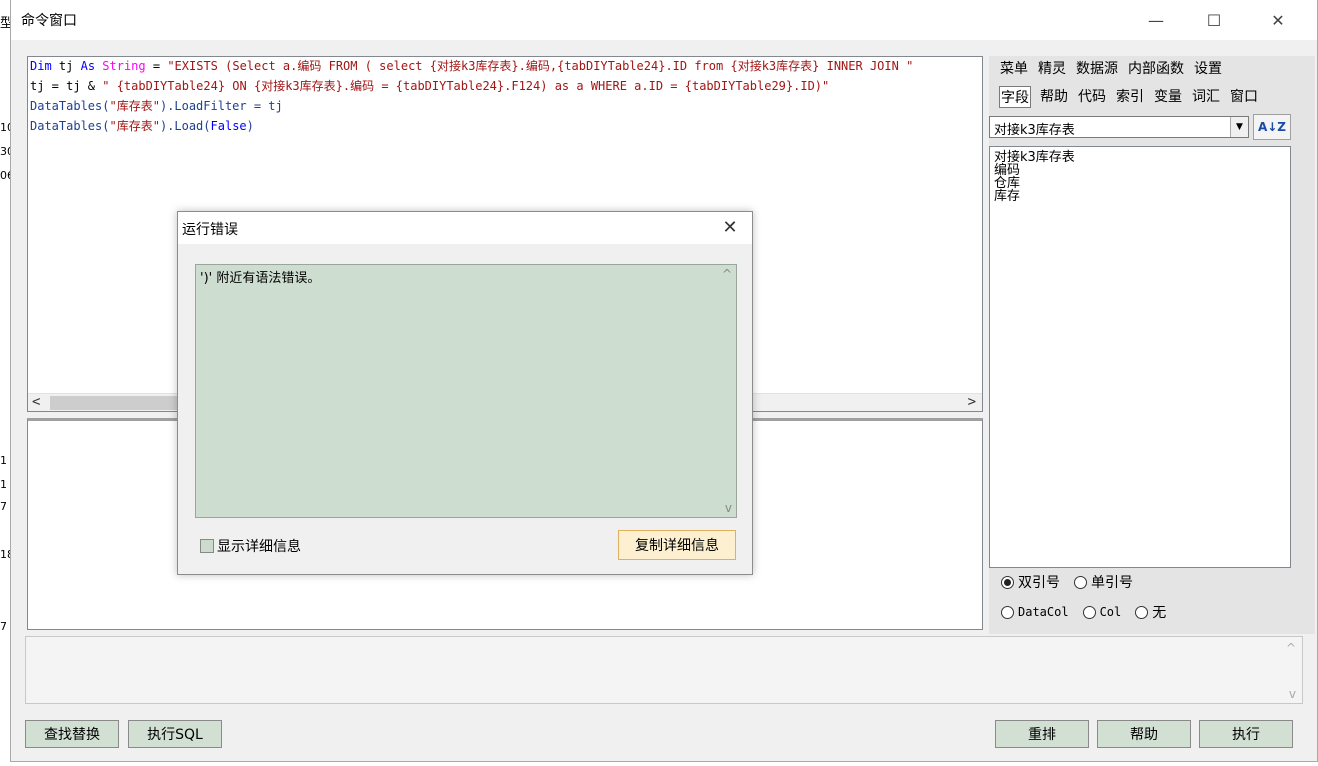  I want to click on window-title: 命令窗口, so click(49, 21).